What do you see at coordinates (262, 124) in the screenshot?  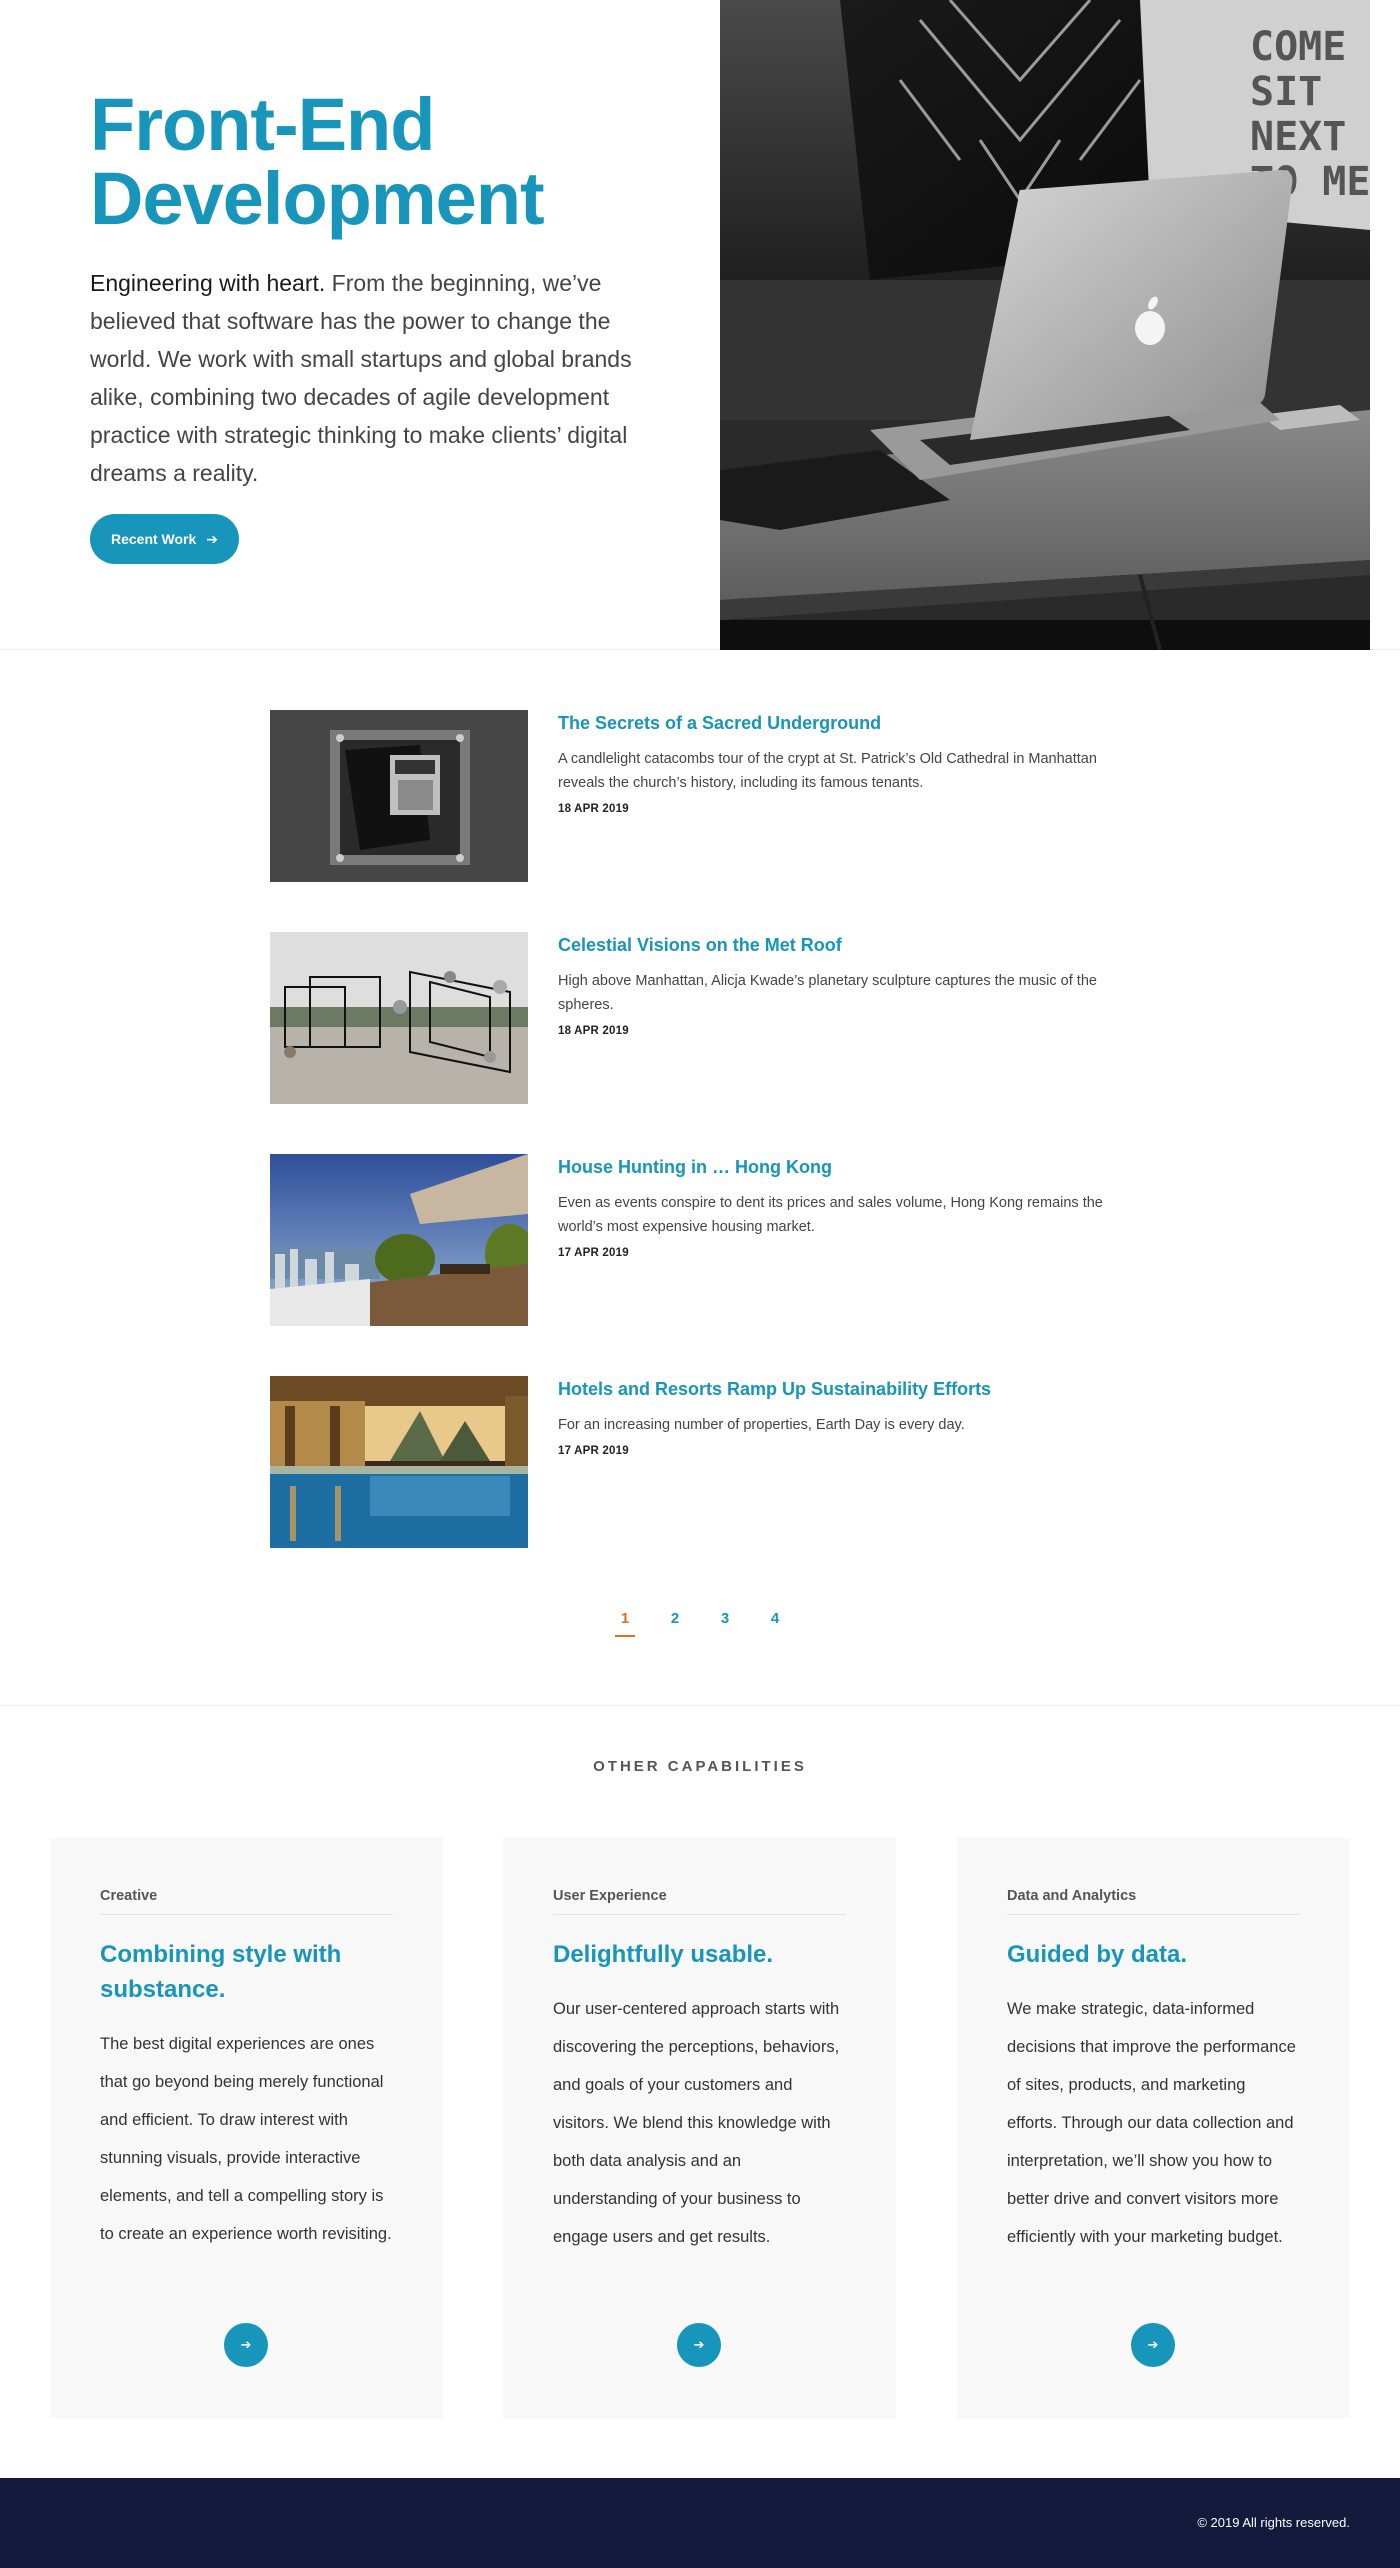 I see `title-line-1: Front-End` at bounding box center [262, 124].